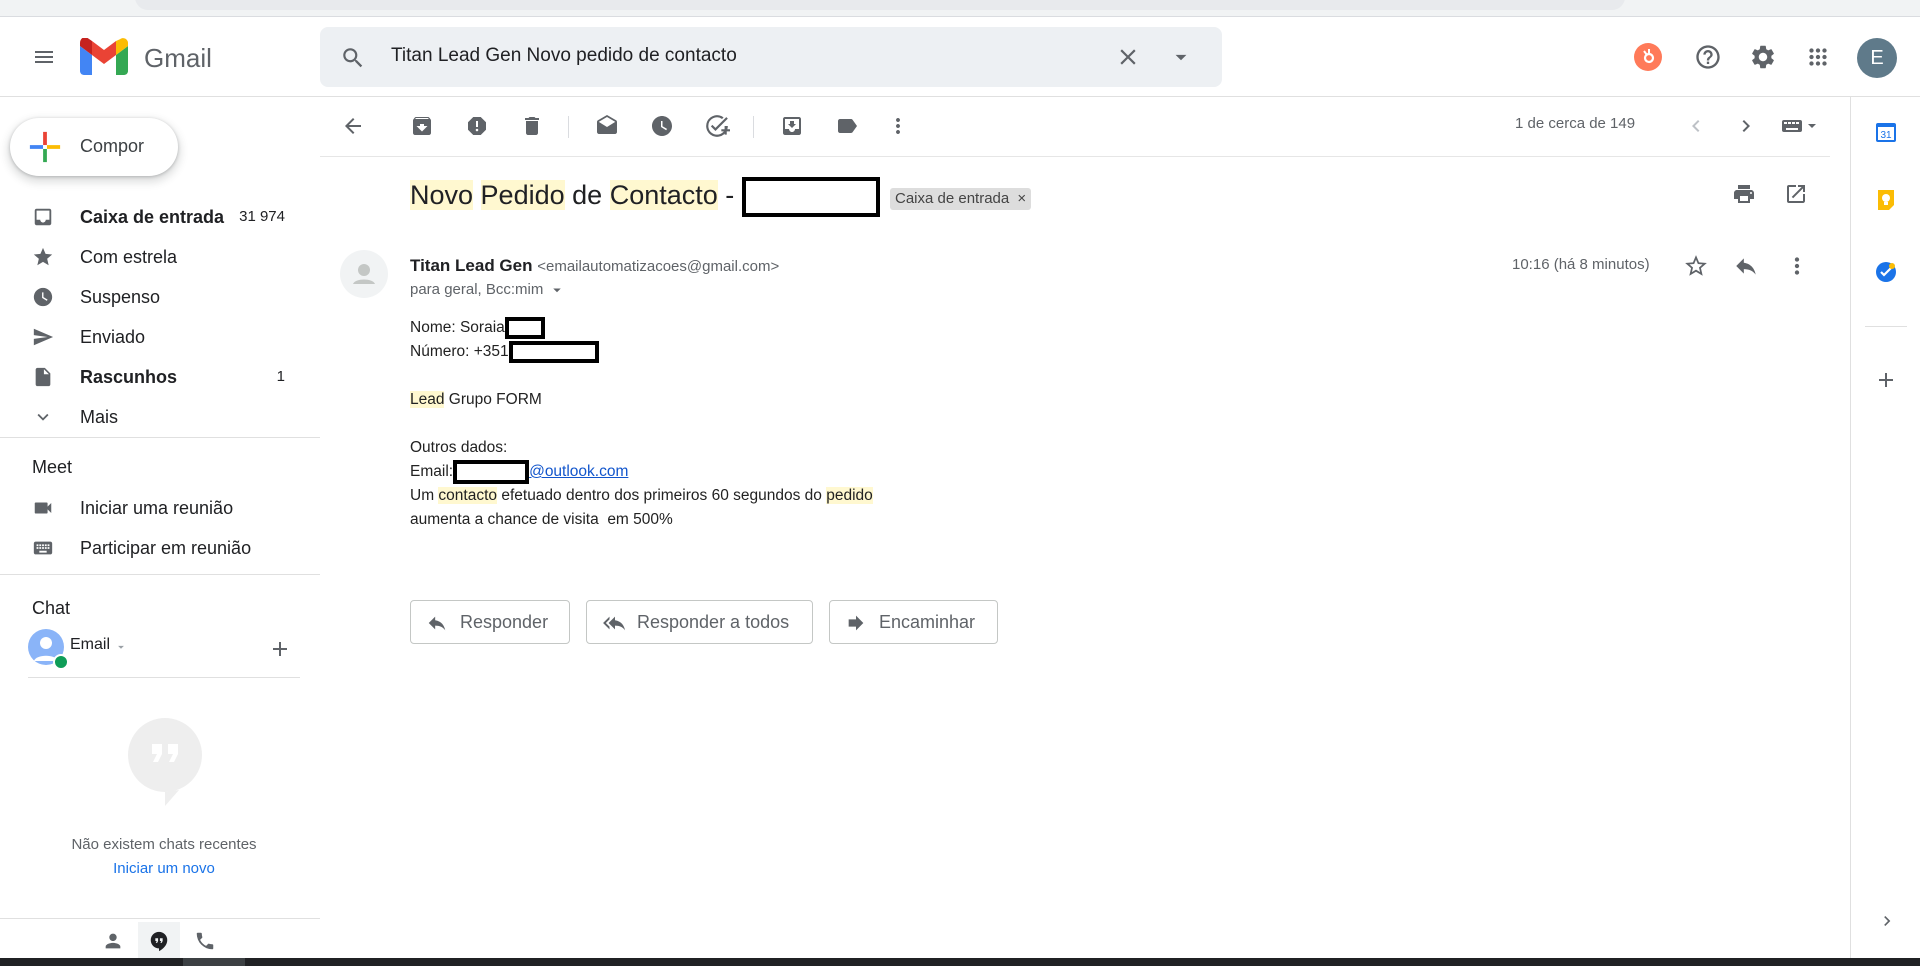  What do you see at coordinates (442, 195) in the screenshot?
I see `subject-word: Novo` at bounding box center [442, 195].